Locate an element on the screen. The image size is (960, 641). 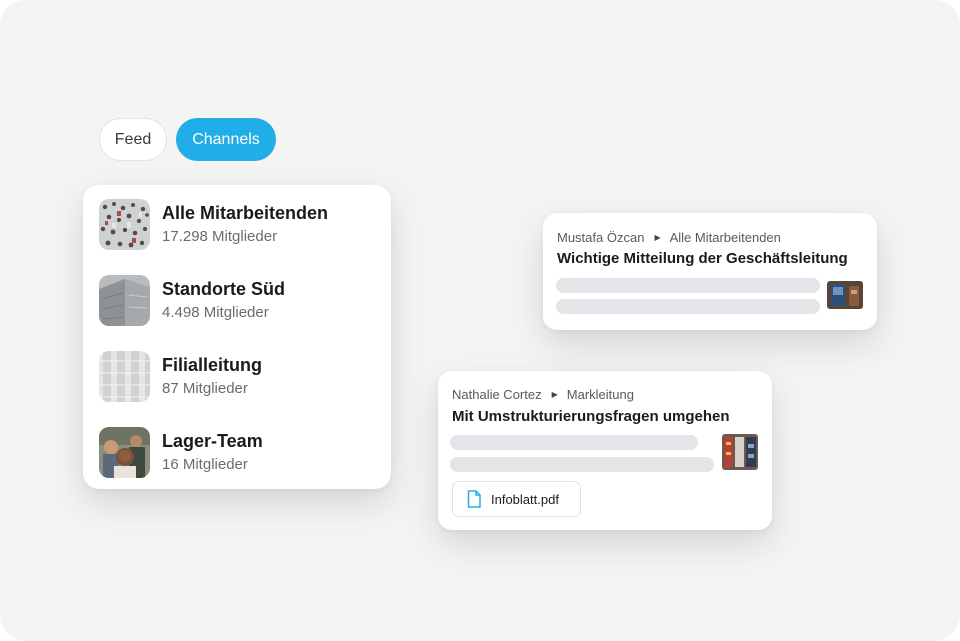
post-author: Mustafa Özcan is located at coordinates (600, 237).